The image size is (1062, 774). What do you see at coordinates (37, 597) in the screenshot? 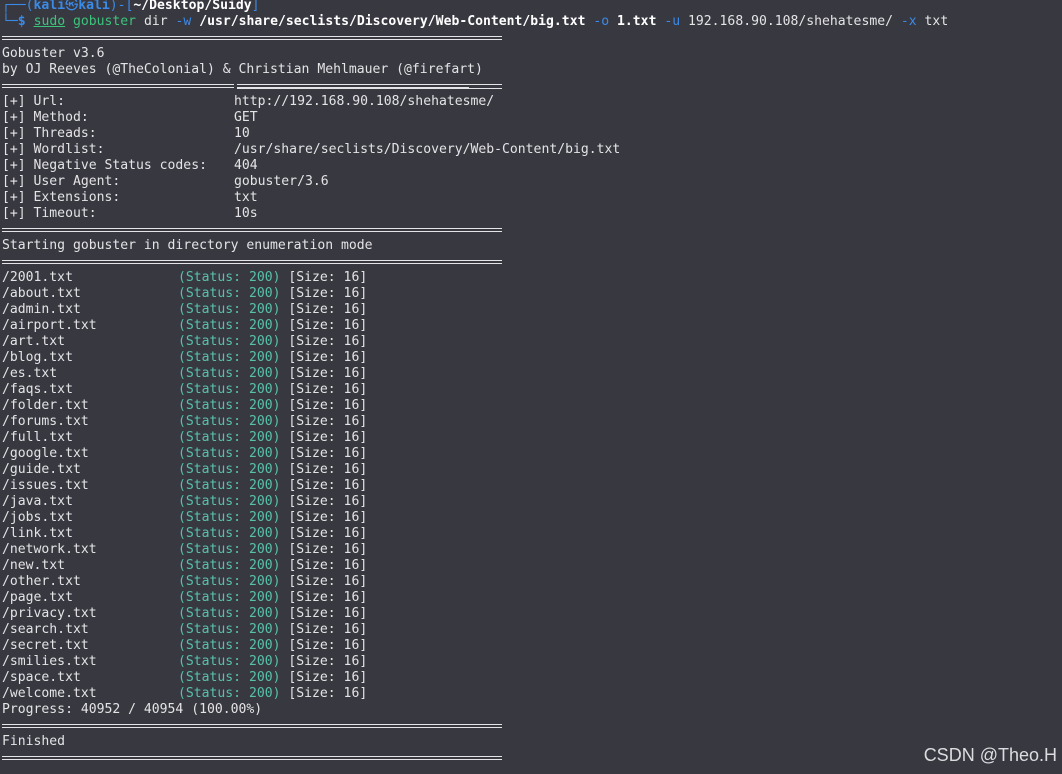
I see `result-path: /page.txt` at bounding box center [37, 597].